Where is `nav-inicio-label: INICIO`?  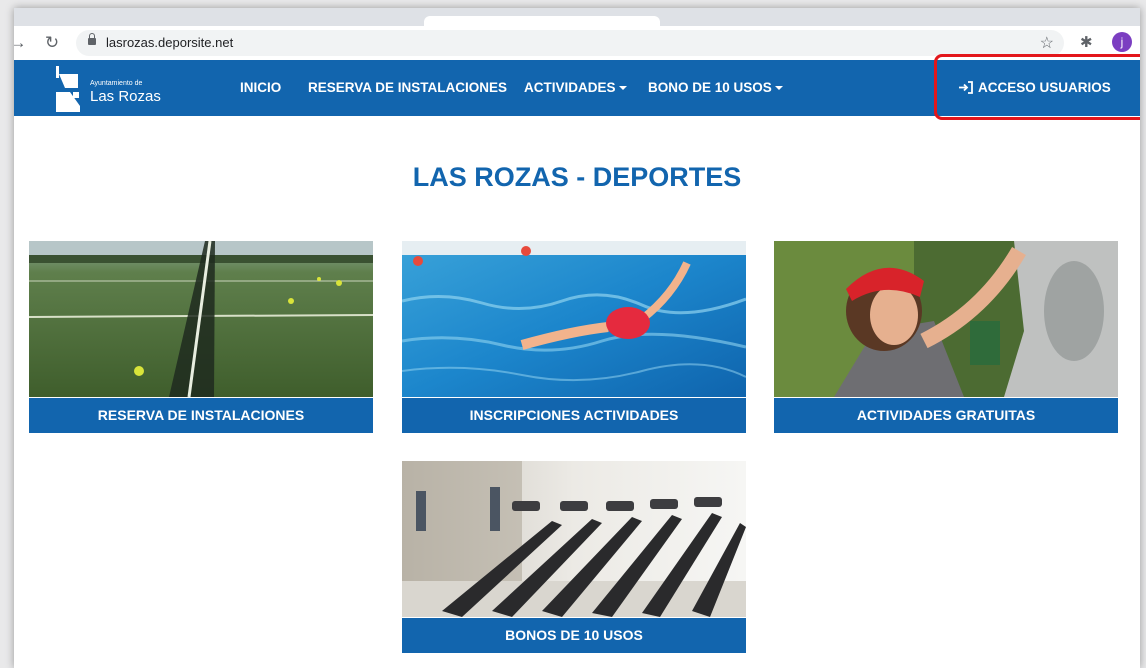 nav-inicio-label: INICIO is located at coordinates (261, 87).